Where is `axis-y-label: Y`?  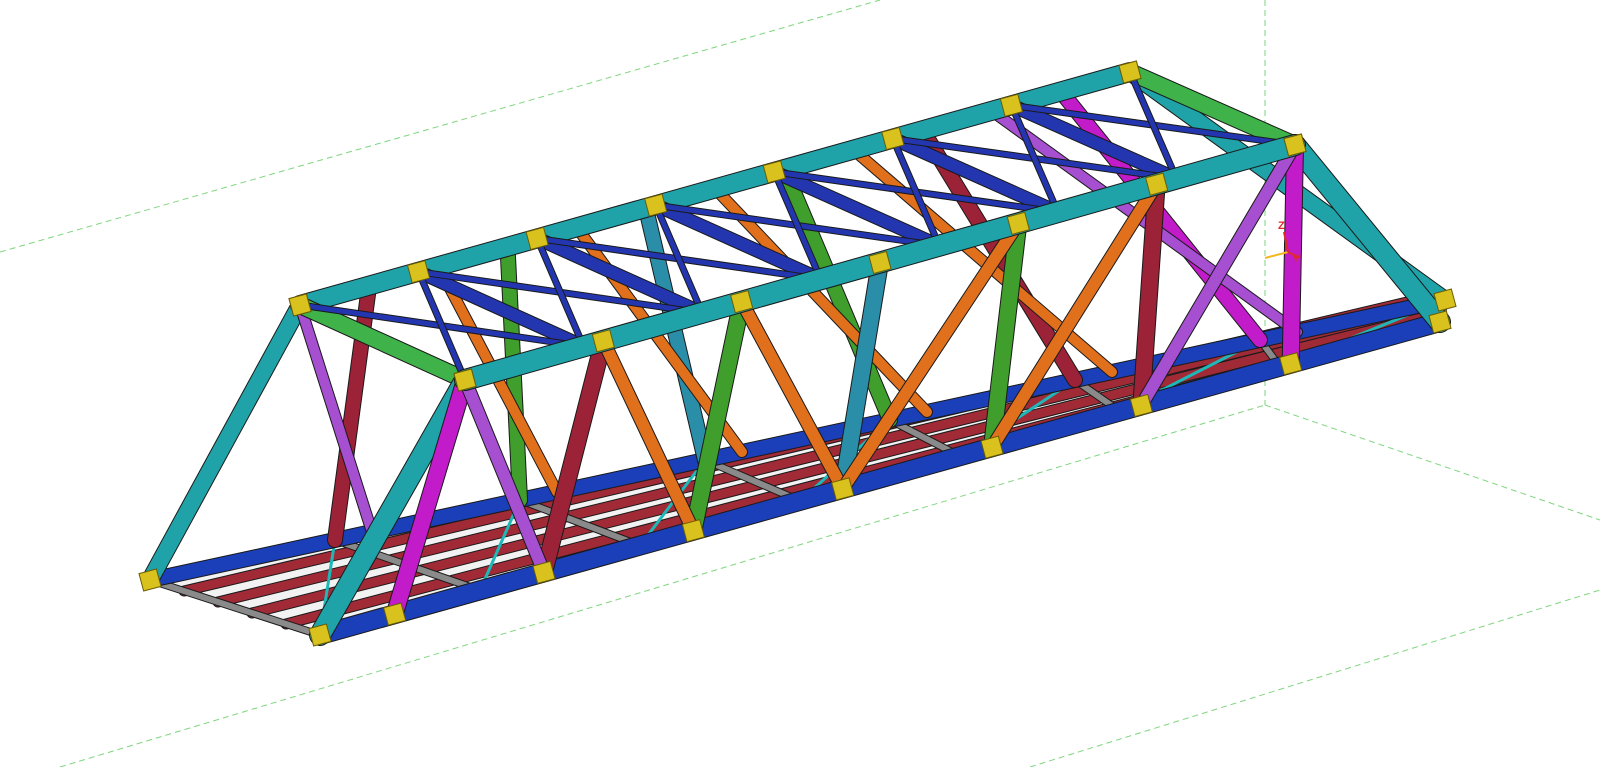 axis-y-label: Y is located at coordinates (1296, 259).